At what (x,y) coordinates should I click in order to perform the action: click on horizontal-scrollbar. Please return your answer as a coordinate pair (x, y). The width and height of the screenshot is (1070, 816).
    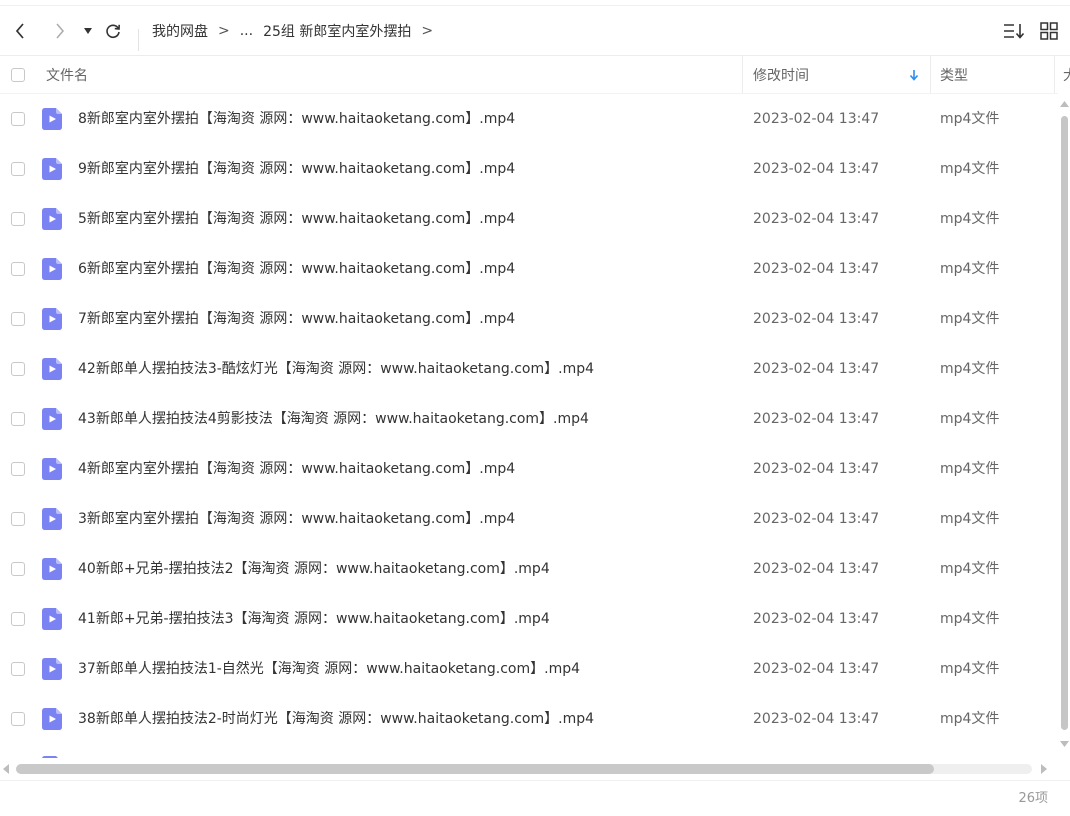
    Looking at the image, I should click on (529, 769).